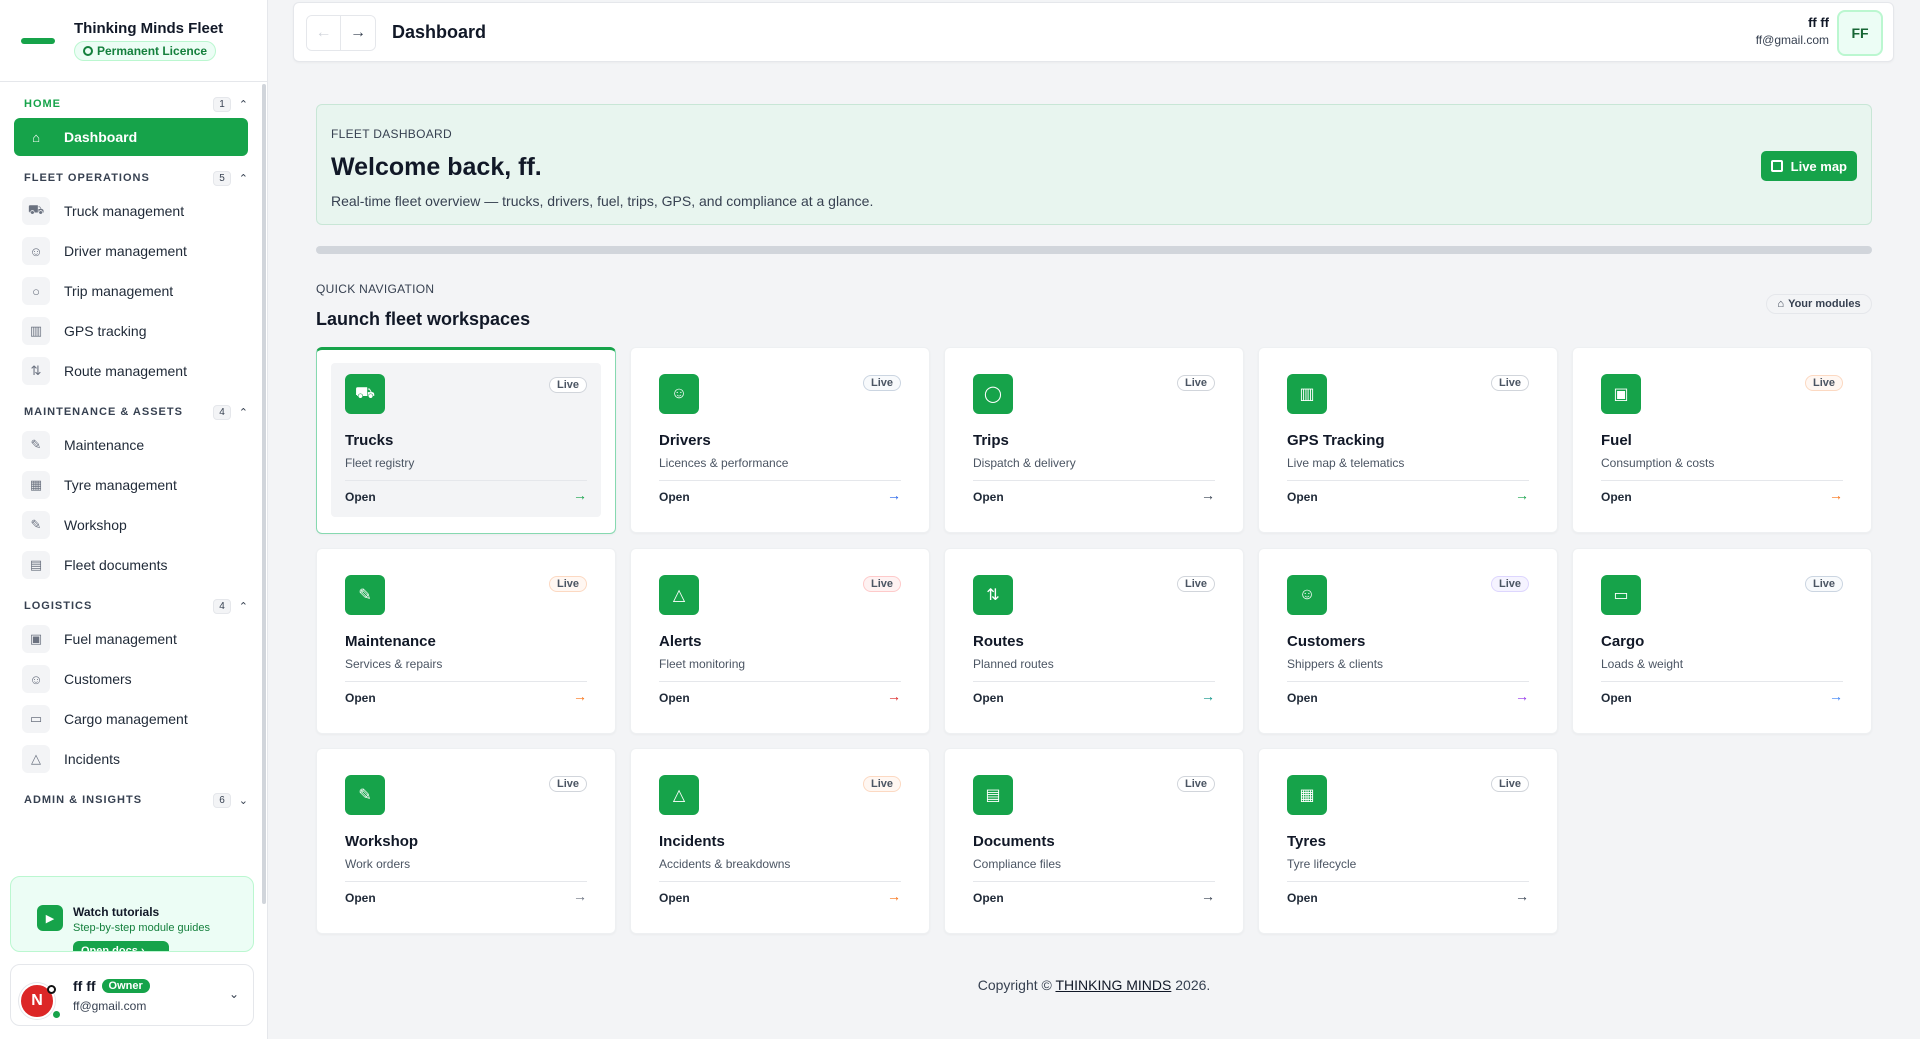 The width and height of the screenshot is (1920, 1039). Describe the element at coordinates (679, 795) in the screenshot. I see `alert-icon: △` at that location.